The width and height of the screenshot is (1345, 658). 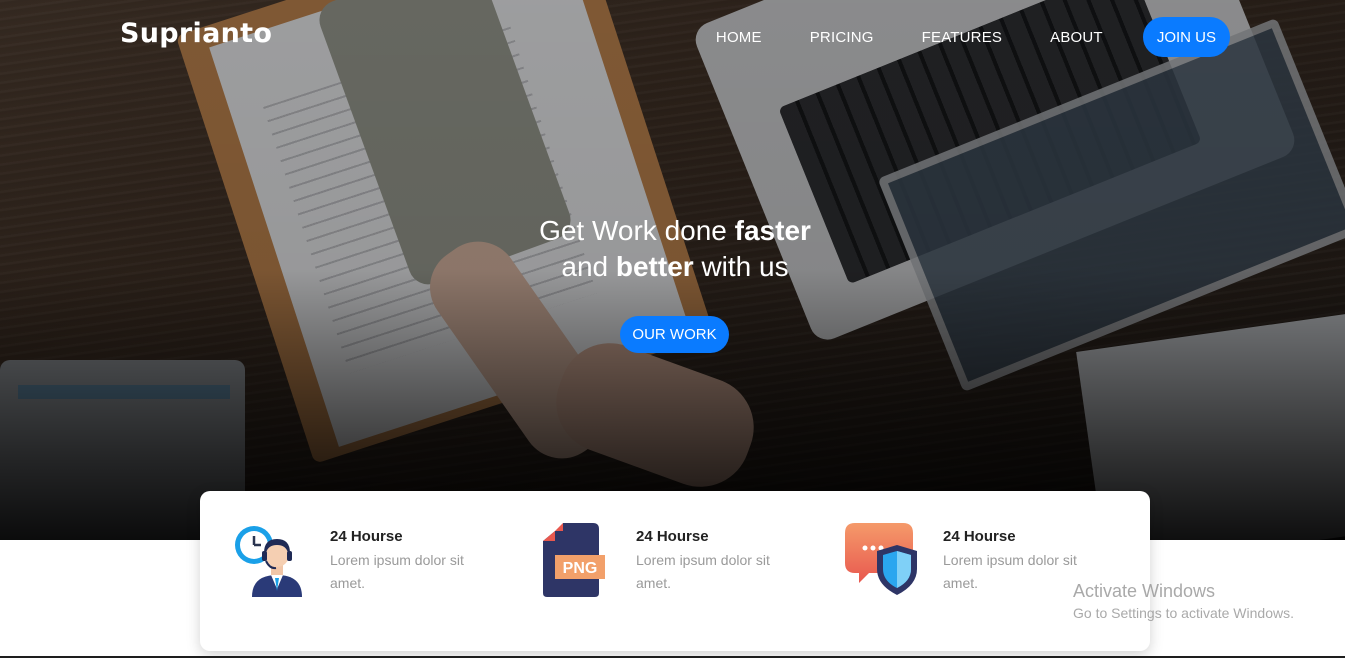 What do you see at coordinates (881, 559) in the screenshot?
I see `security-chat-icon` at bounding box center [881, 559].